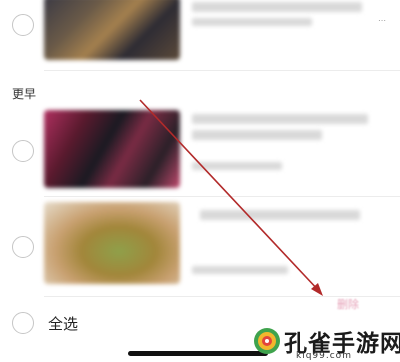 The width and height of the screenshot is (400, 362). Describe the element at coordinates (267, 341) in the screenshot. I see `peacock-logo-icon` at that location.